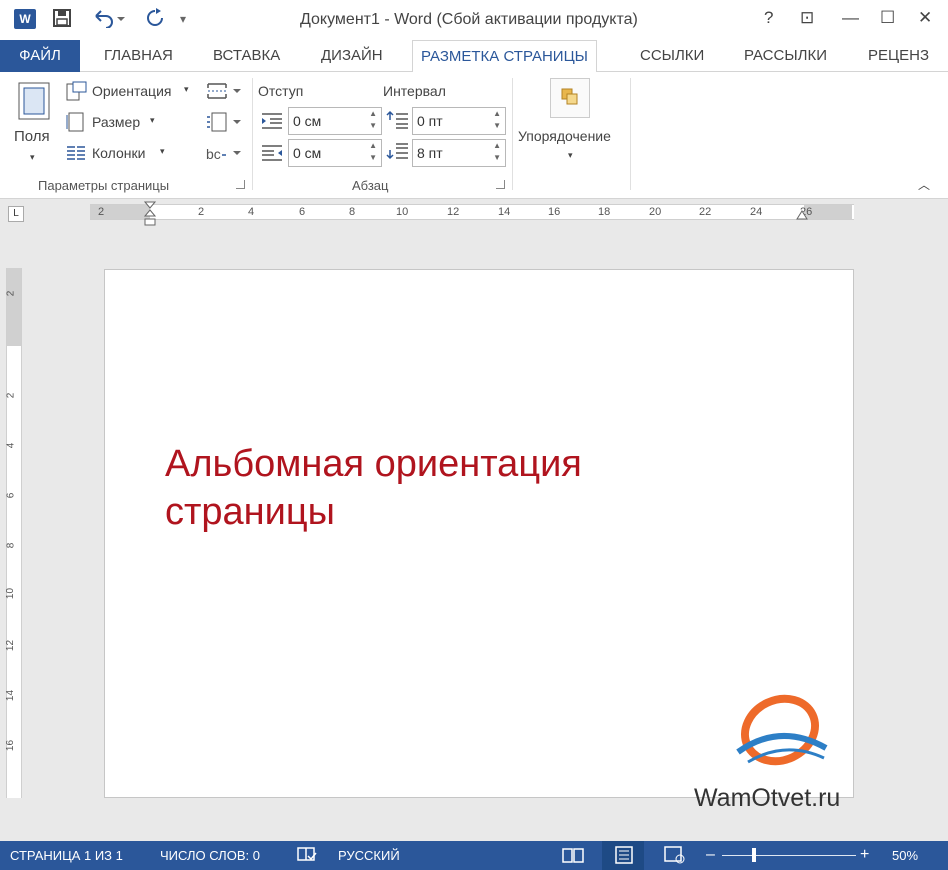  Describe the element at coordinates (25, 19) in the screenshot. I see `word-logo-icon: W` at that location.